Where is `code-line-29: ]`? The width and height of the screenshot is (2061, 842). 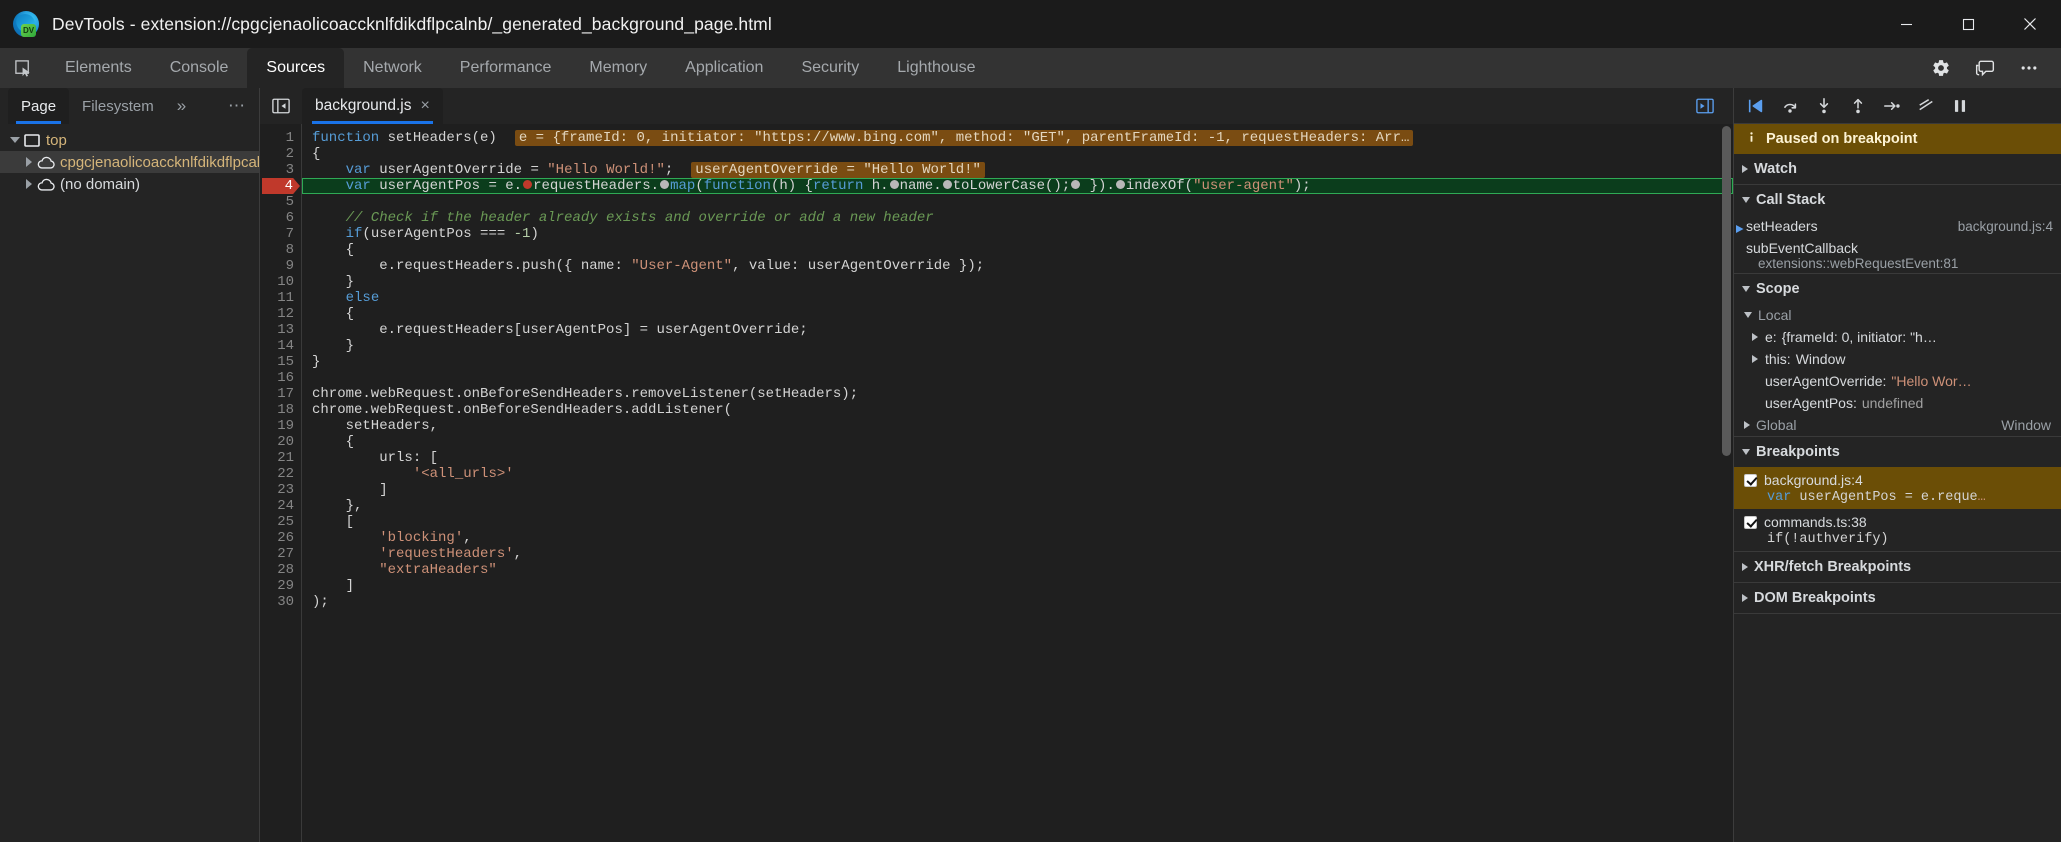
code-line-29: ] is located at coordinates (1017, 586).